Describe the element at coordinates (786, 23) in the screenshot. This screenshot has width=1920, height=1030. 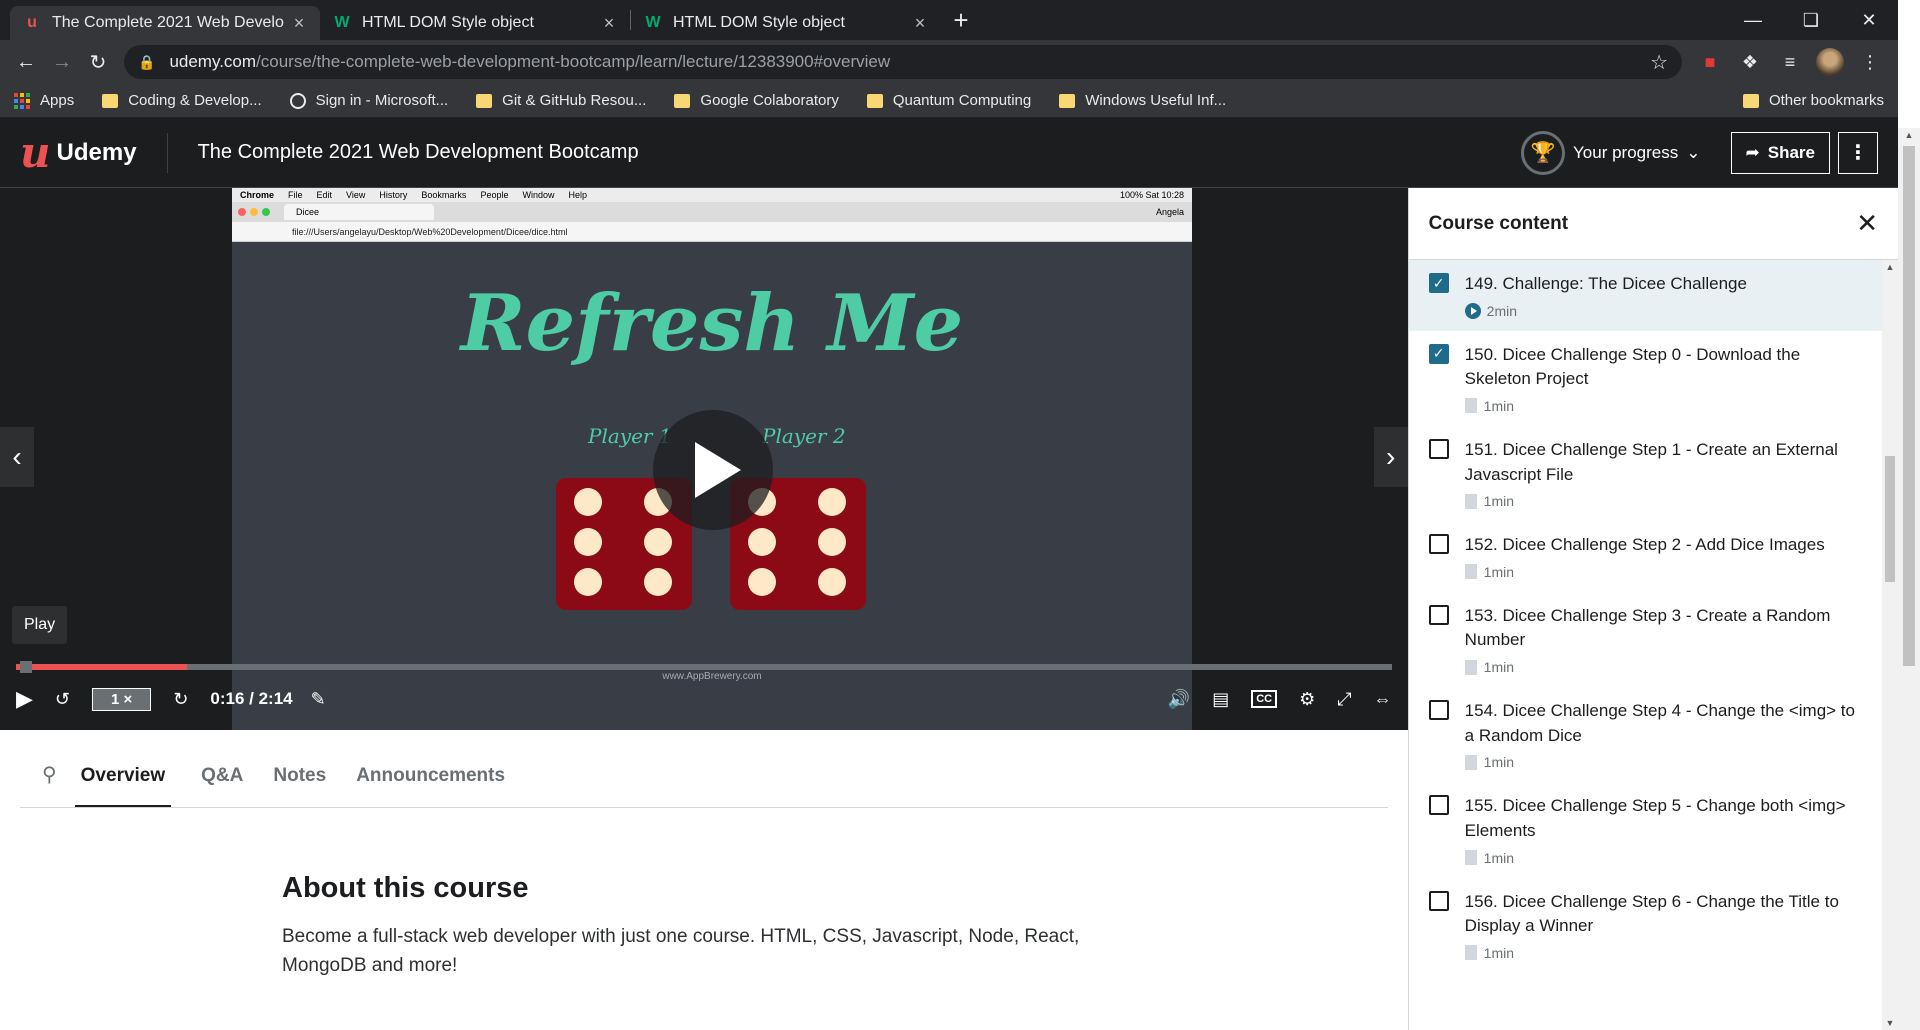
I see `browser-tab-w3schools-2: W HTML DOM Style object ×` at that location.